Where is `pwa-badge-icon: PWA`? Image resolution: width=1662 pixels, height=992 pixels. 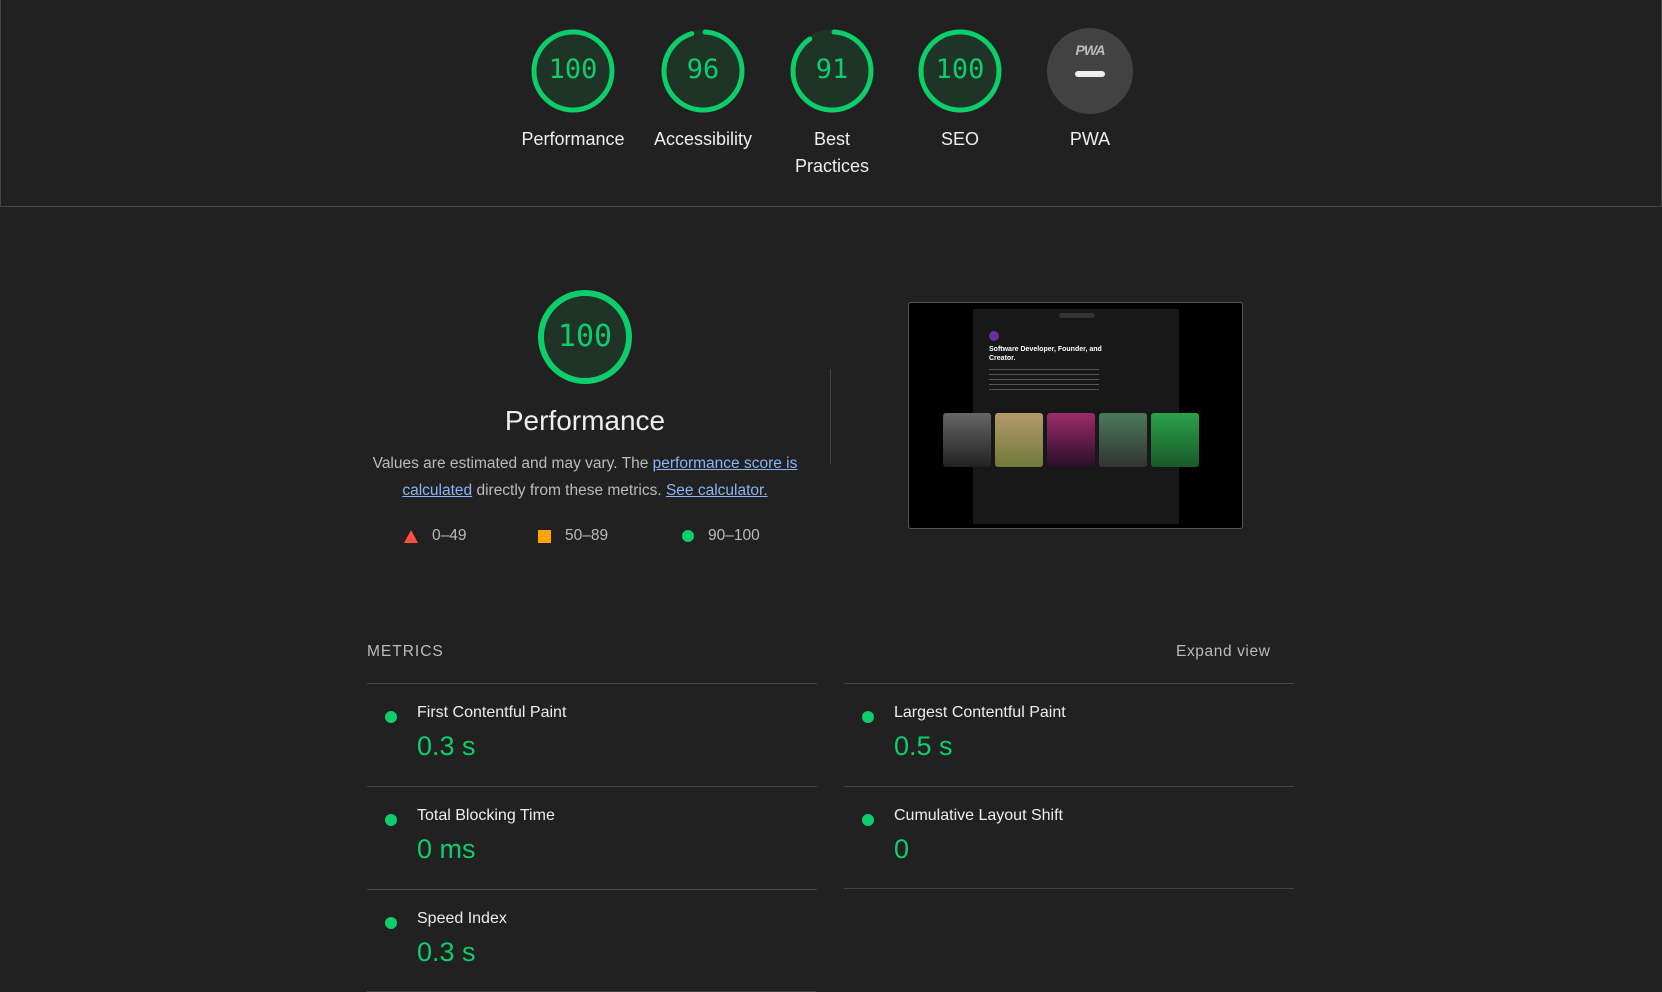 pwa-badge-icon: PWA is located at coordinates (1090, 71).